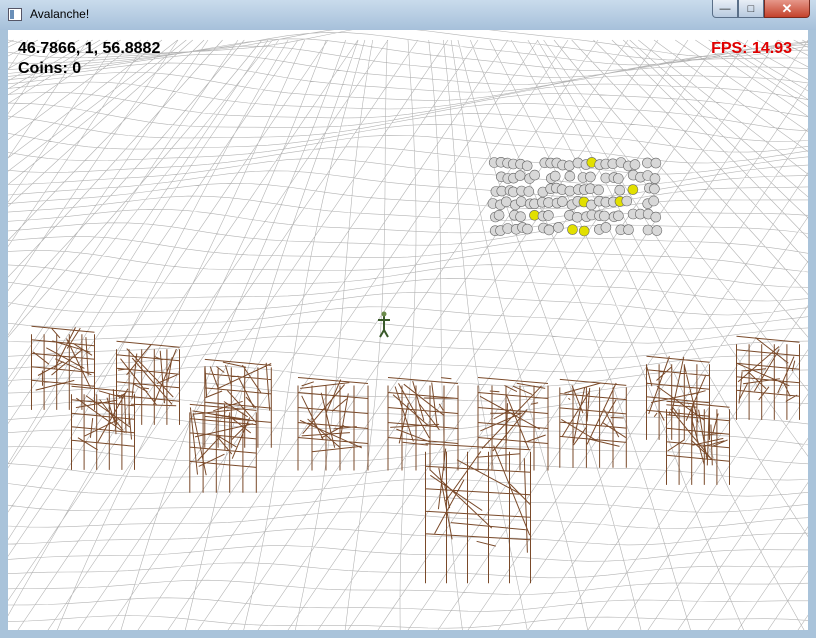 The width and height of the screenshot is (816, 638). Describe the element at coordinates (50, 68) in the screenshot. I see `coin-counter: Coins: 0` at that location.